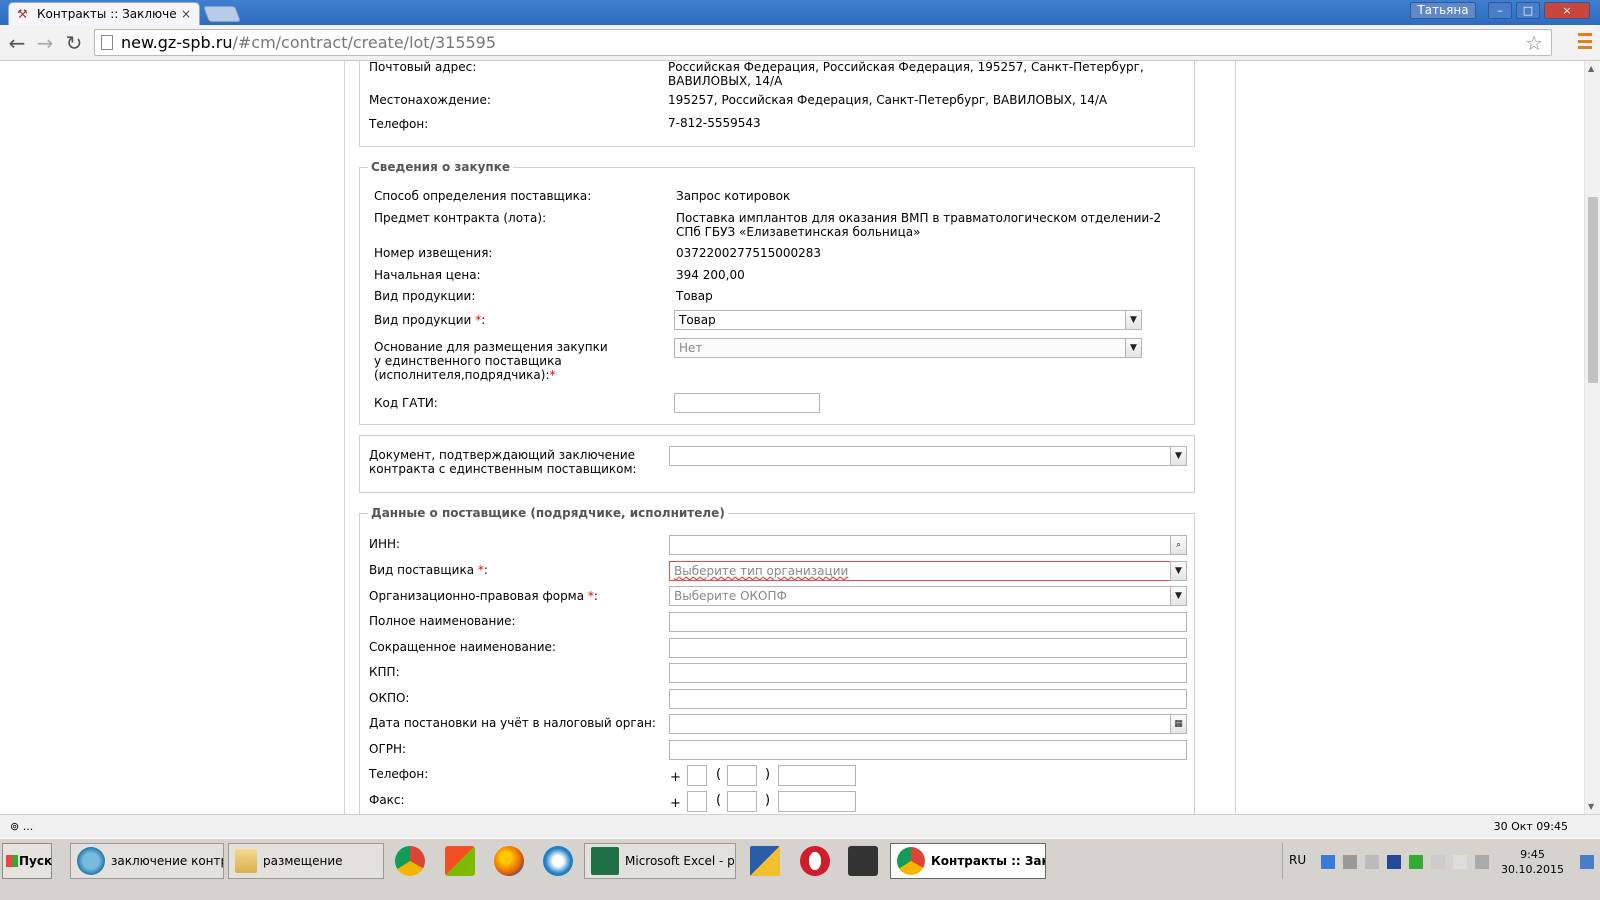  What do you see at coordinates (1372, 862) in the screenshot?
I see `volume-icon` at bounding box center [1372, 862].